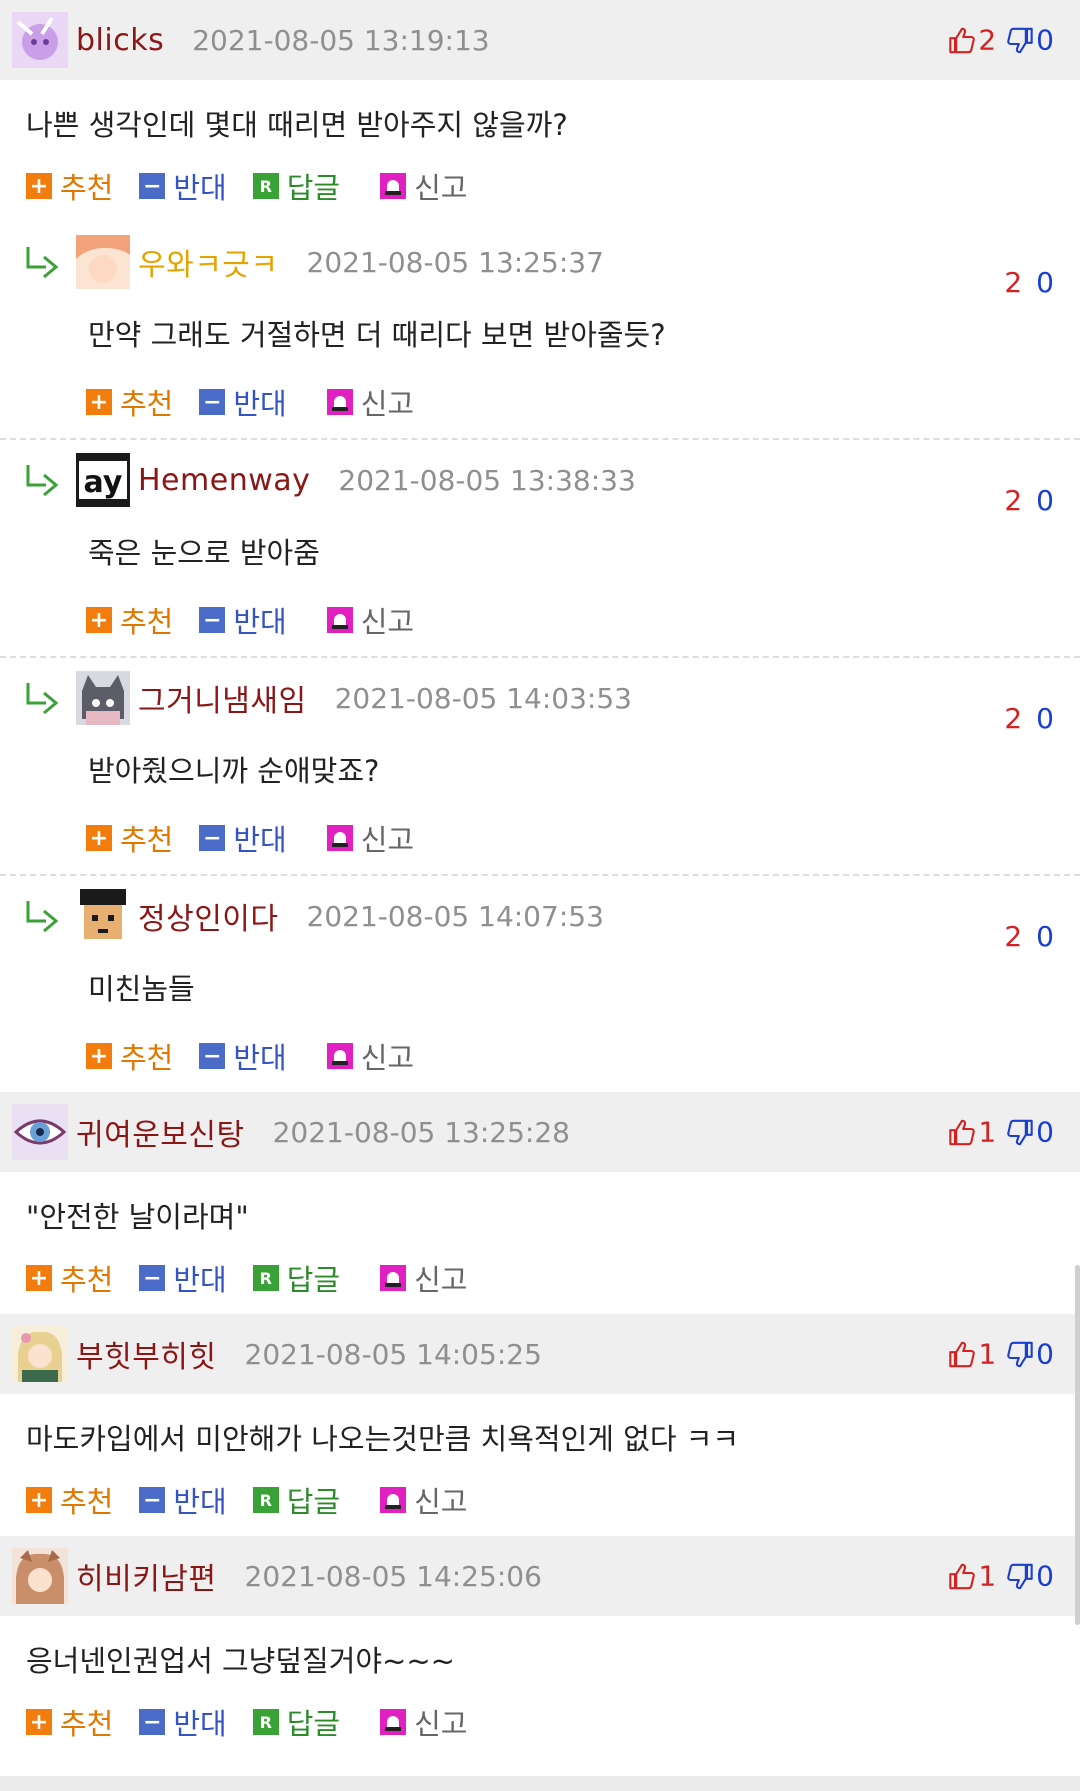  Describe the element at coordinates (393, 1354) in the screenshot. I see `timestamp: 2021-08-05 14:05:25` at that location.